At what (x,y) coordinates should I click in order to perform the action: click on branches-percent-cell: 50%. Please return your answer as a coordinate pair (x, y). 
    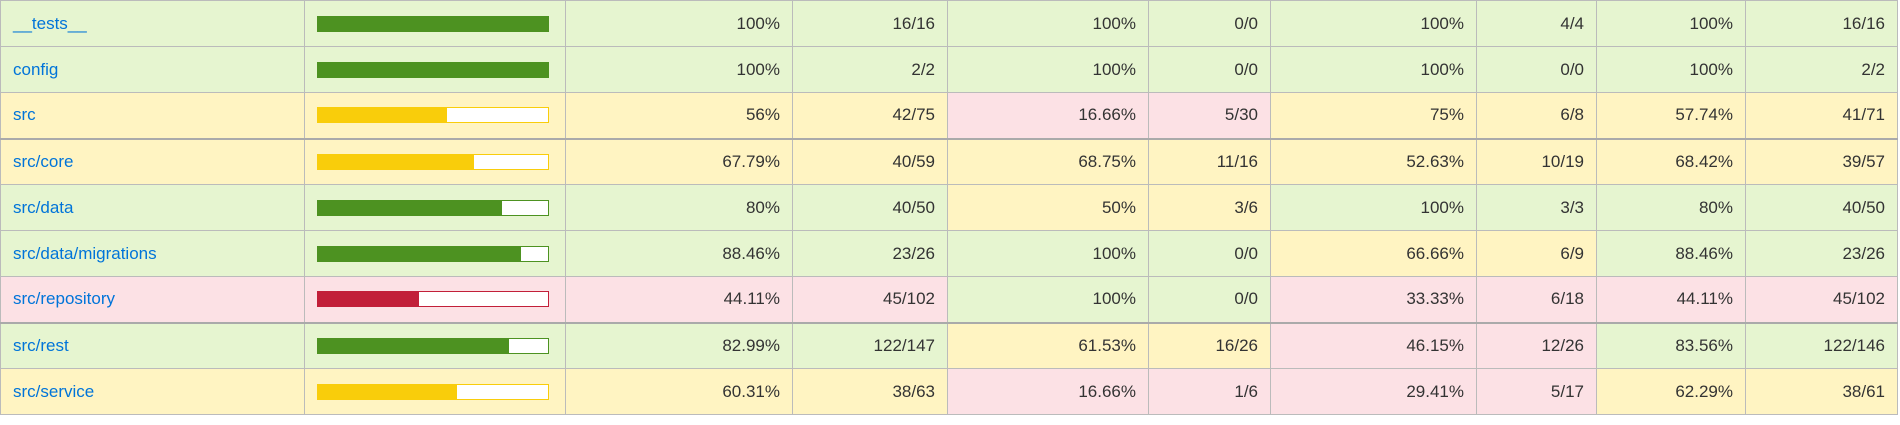
    Looking at the image, I should click on (1048, 207).